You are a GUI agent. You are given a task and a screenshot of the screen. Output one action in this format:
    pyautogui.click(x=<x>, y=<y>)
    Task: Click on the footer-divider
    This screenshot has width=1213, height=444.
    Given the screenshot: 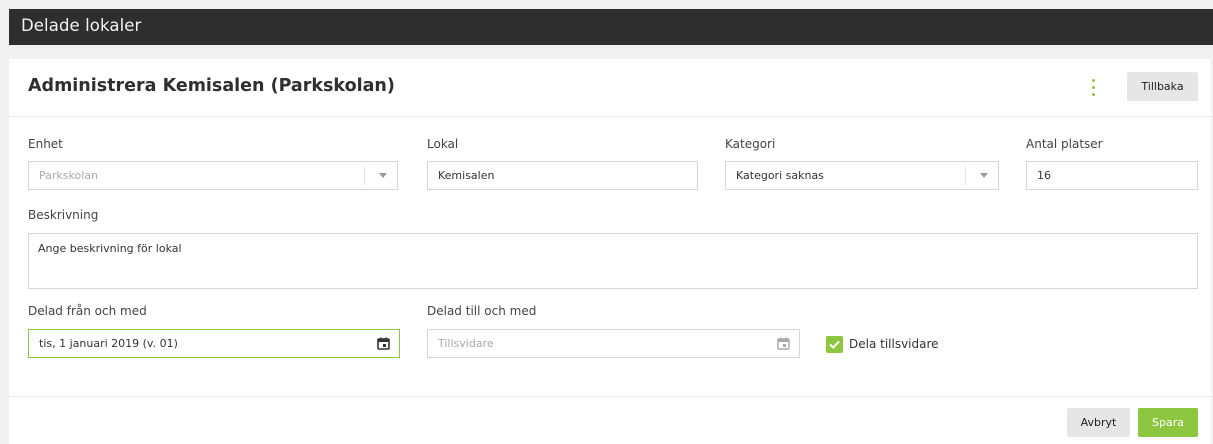 What is the action you would take?
    pyautogui.click(x=610, y=396)
    